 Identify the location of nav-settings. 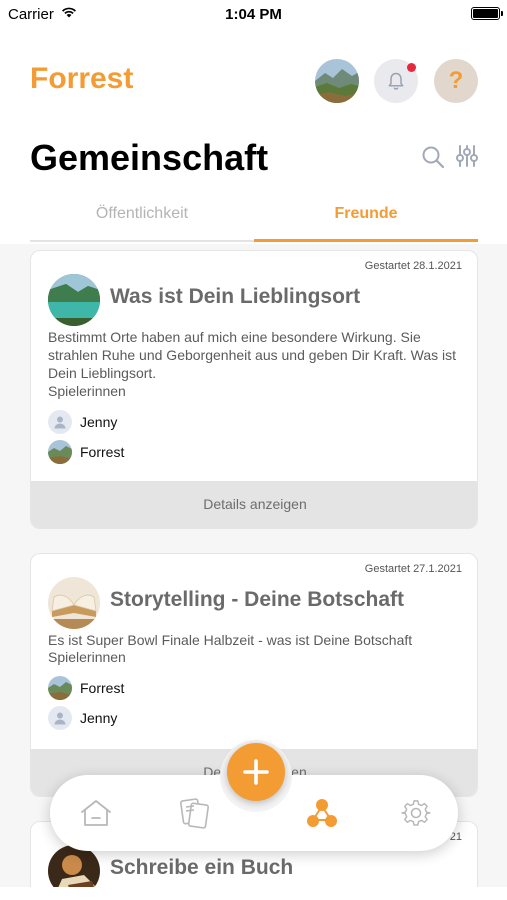
(416, 813).